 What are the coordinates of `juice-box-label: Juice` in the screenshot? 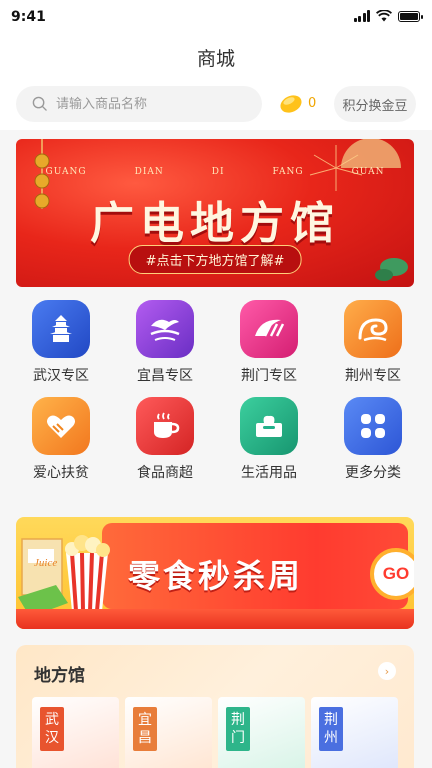 It's located at (46, 563).